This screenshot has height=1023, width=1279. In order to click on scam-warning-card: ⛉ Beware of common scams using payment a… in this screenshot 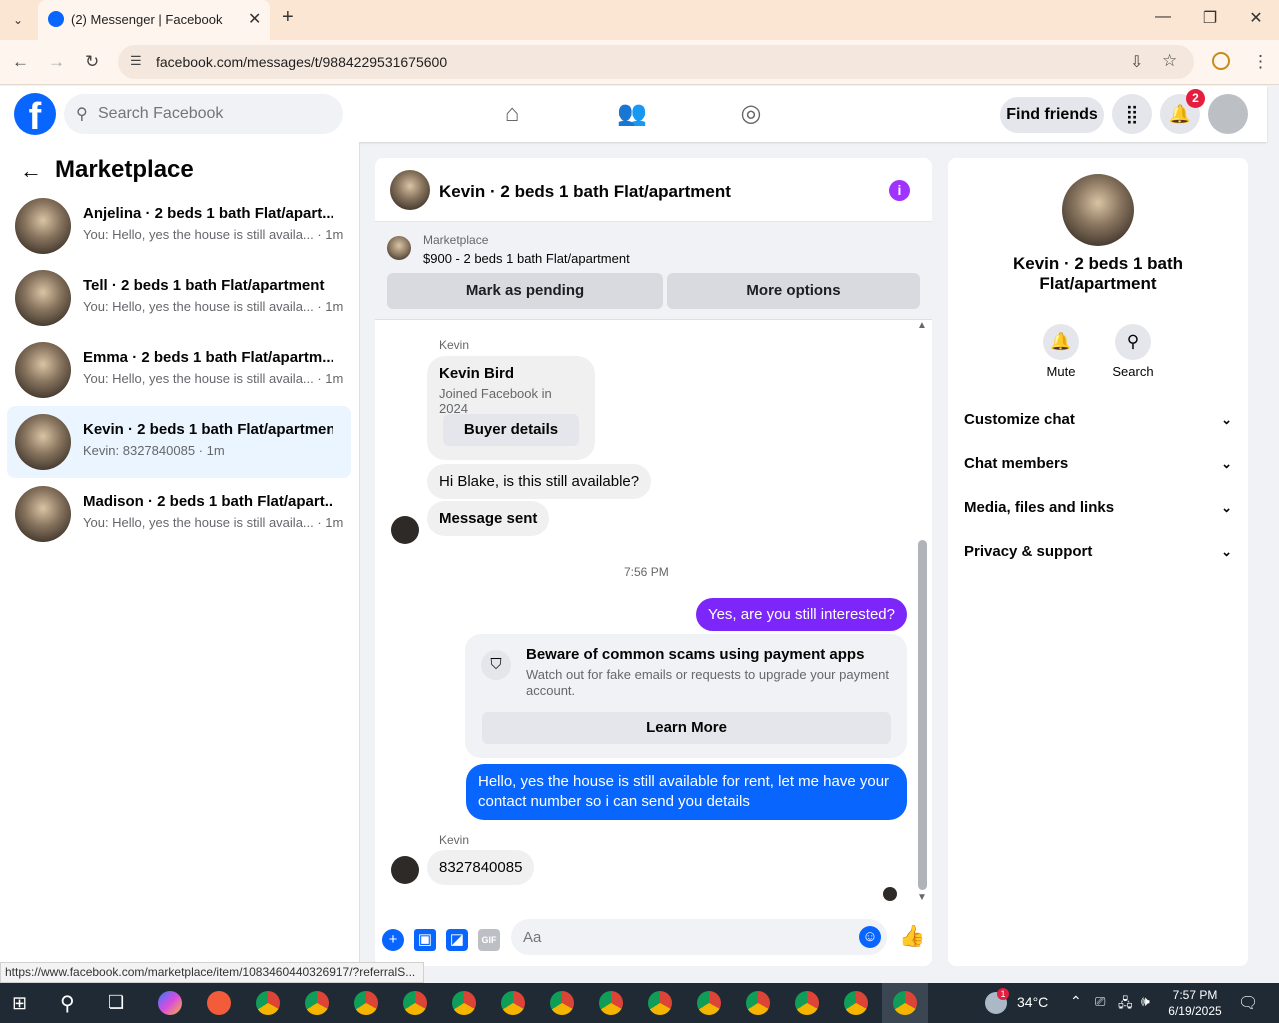, I will do `click(686, 696)`.